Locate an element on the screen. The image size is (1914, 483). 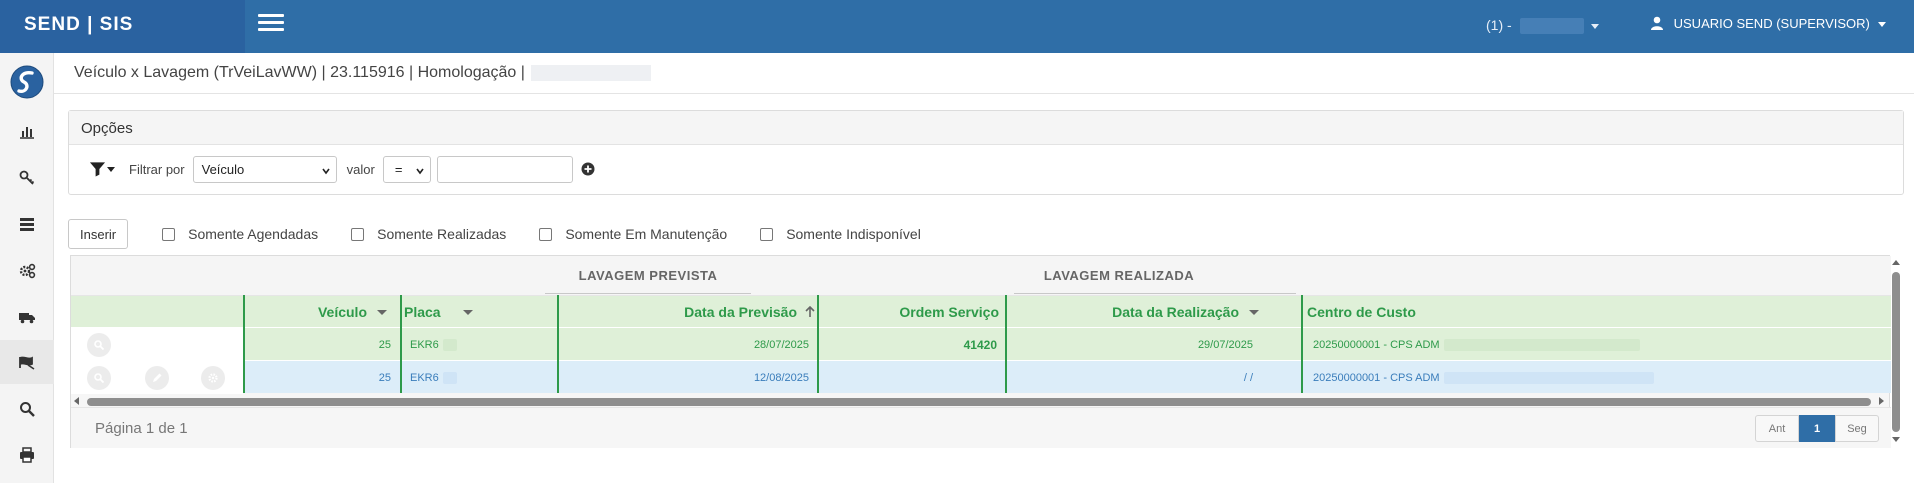
check-somente-indisponivel: Somente Indisponível is located at coordinates (840, 234).